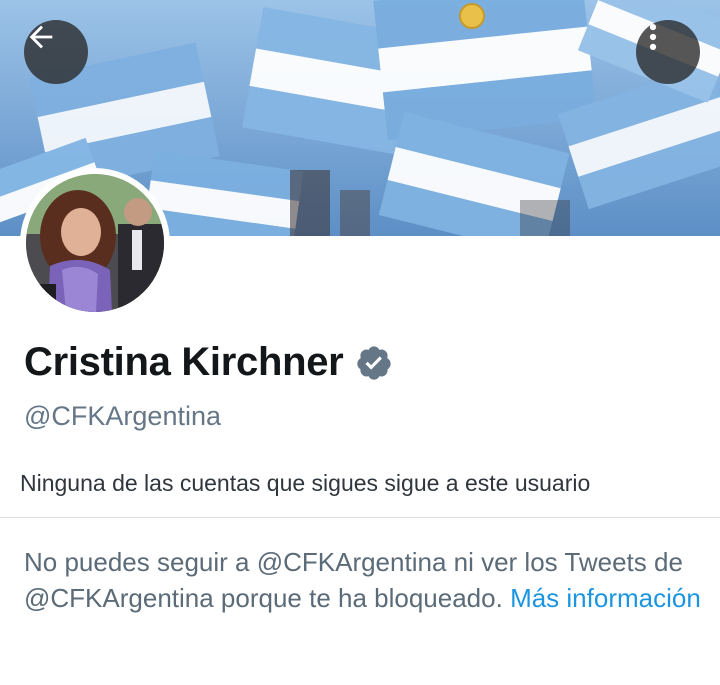  What do you see at coordinates (41, 37) in the screenshot?
I see `arrow-left-icon` at bounding box center [41, 37].